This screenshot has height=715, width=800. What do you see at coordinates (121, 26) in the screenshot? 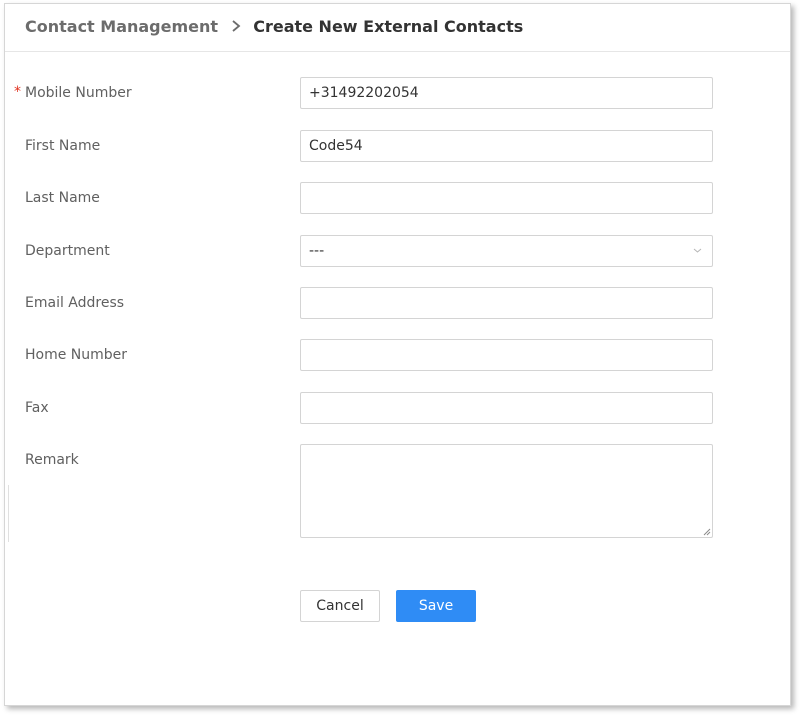
I see `breadcrumb-parent-link: Contact Management` at bounding box center [121, 26].